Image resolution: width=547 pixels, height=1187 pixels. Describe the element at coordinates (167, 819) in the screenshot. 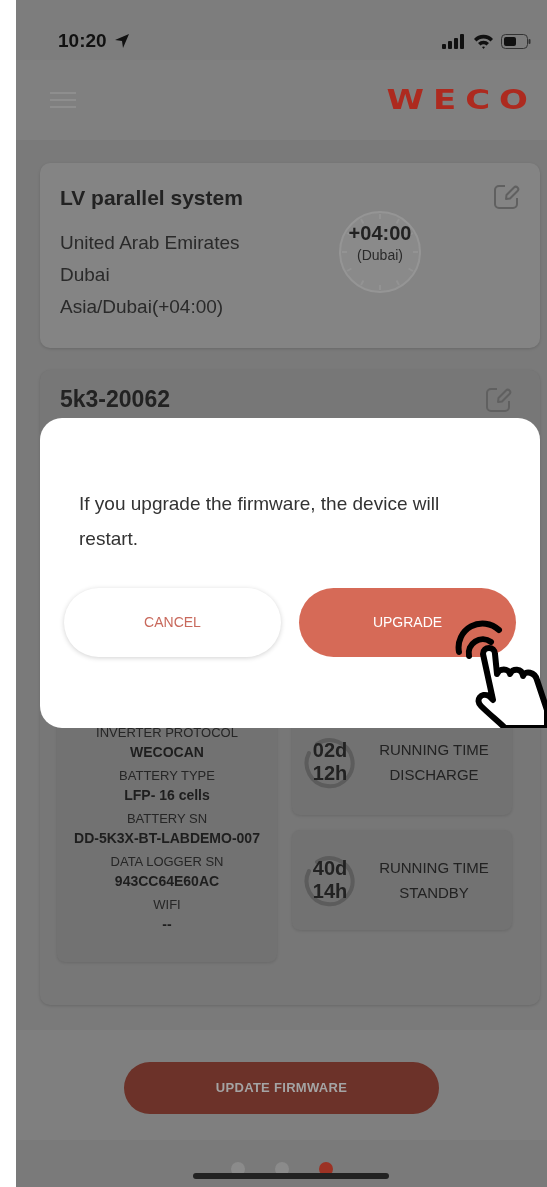

I see `info-label: BATTERY SN` at that location.